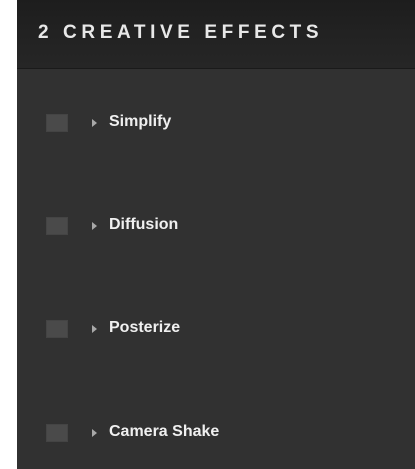  Describe the element at coordinates (216, 227) in the screenshot. I see `effect-row-diffusion: Diffusion` at that location.